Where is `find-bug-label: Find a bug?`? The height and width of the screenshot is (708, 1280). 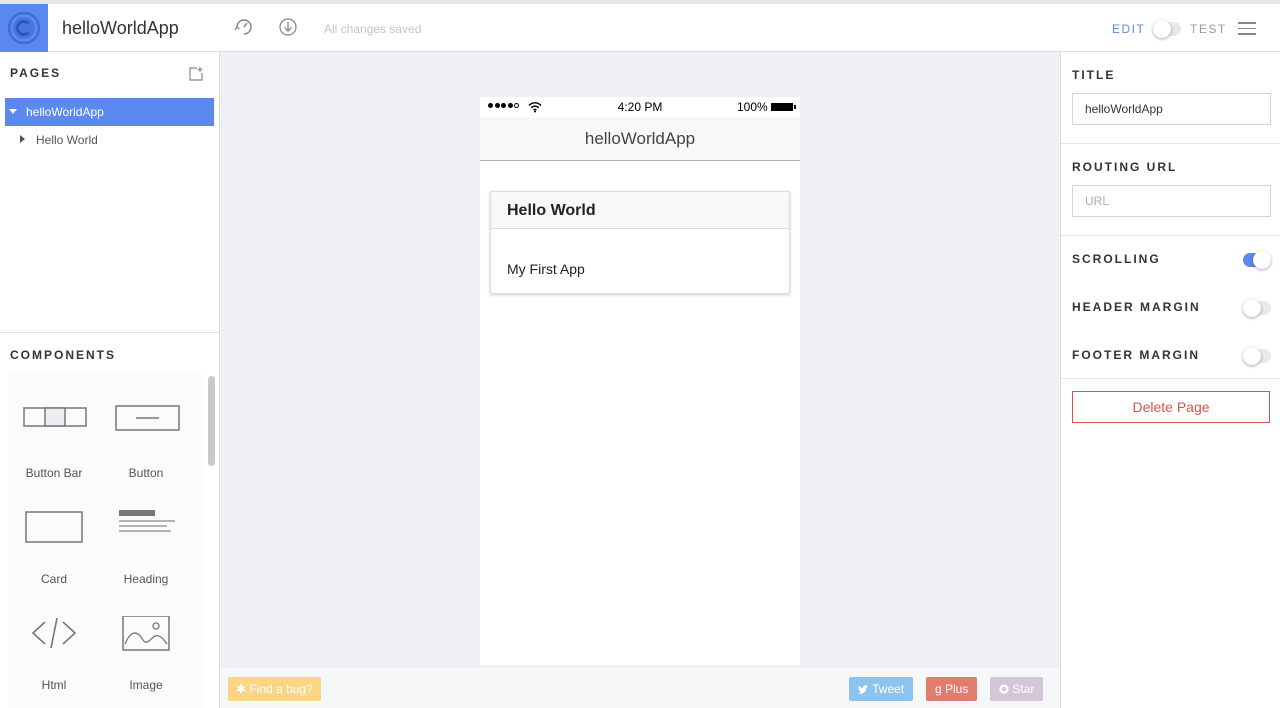
find-bug-label: Find a bug? is located at coordinates (281, 689).